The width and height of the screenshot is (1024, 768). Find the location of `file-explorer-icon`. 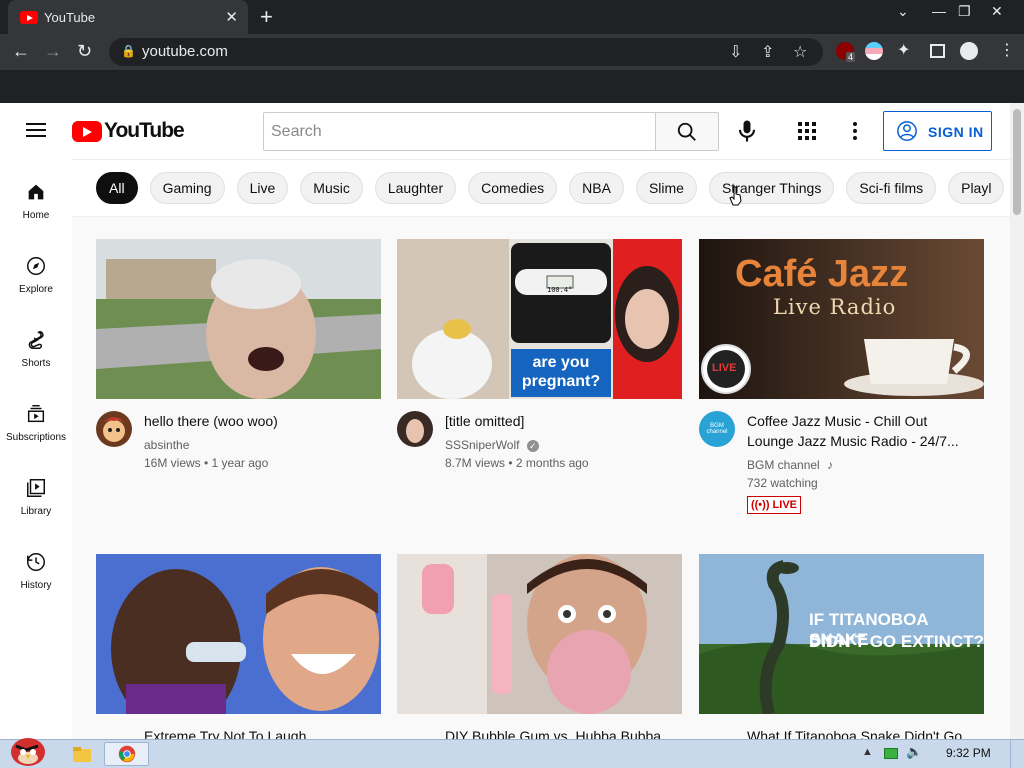

file-explorer-icon is located at coordinates (82, 754).